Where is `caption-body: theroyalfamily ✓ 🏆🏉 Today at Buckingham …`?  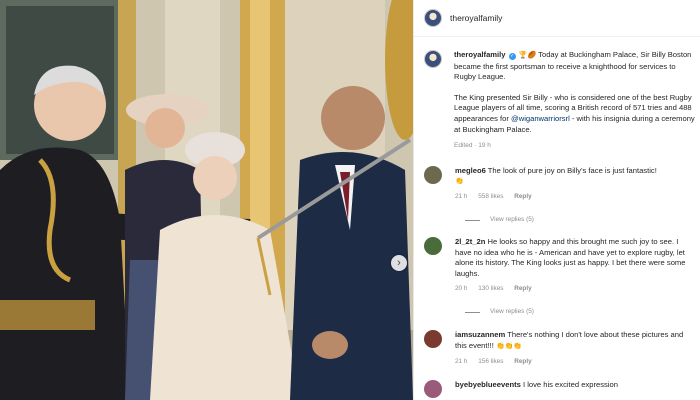
caption-body: theroyalfamily ✓ 🏆🏉 Today at Buckingham … is located at coordinates (575, 101).